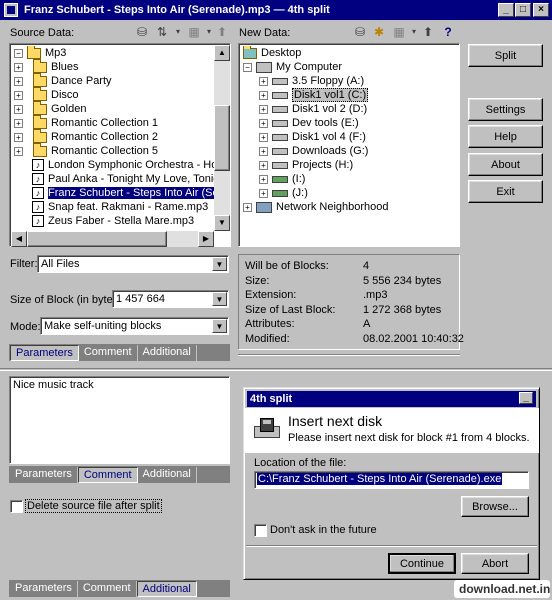 The width and height of the screenshot is (552, 600). What do you see at coordinates (123, 165) in the screenshot?
I see `tree-file-item: ♪ London Symphonic Orchestra - House Of` at bounding box center [123, 165].